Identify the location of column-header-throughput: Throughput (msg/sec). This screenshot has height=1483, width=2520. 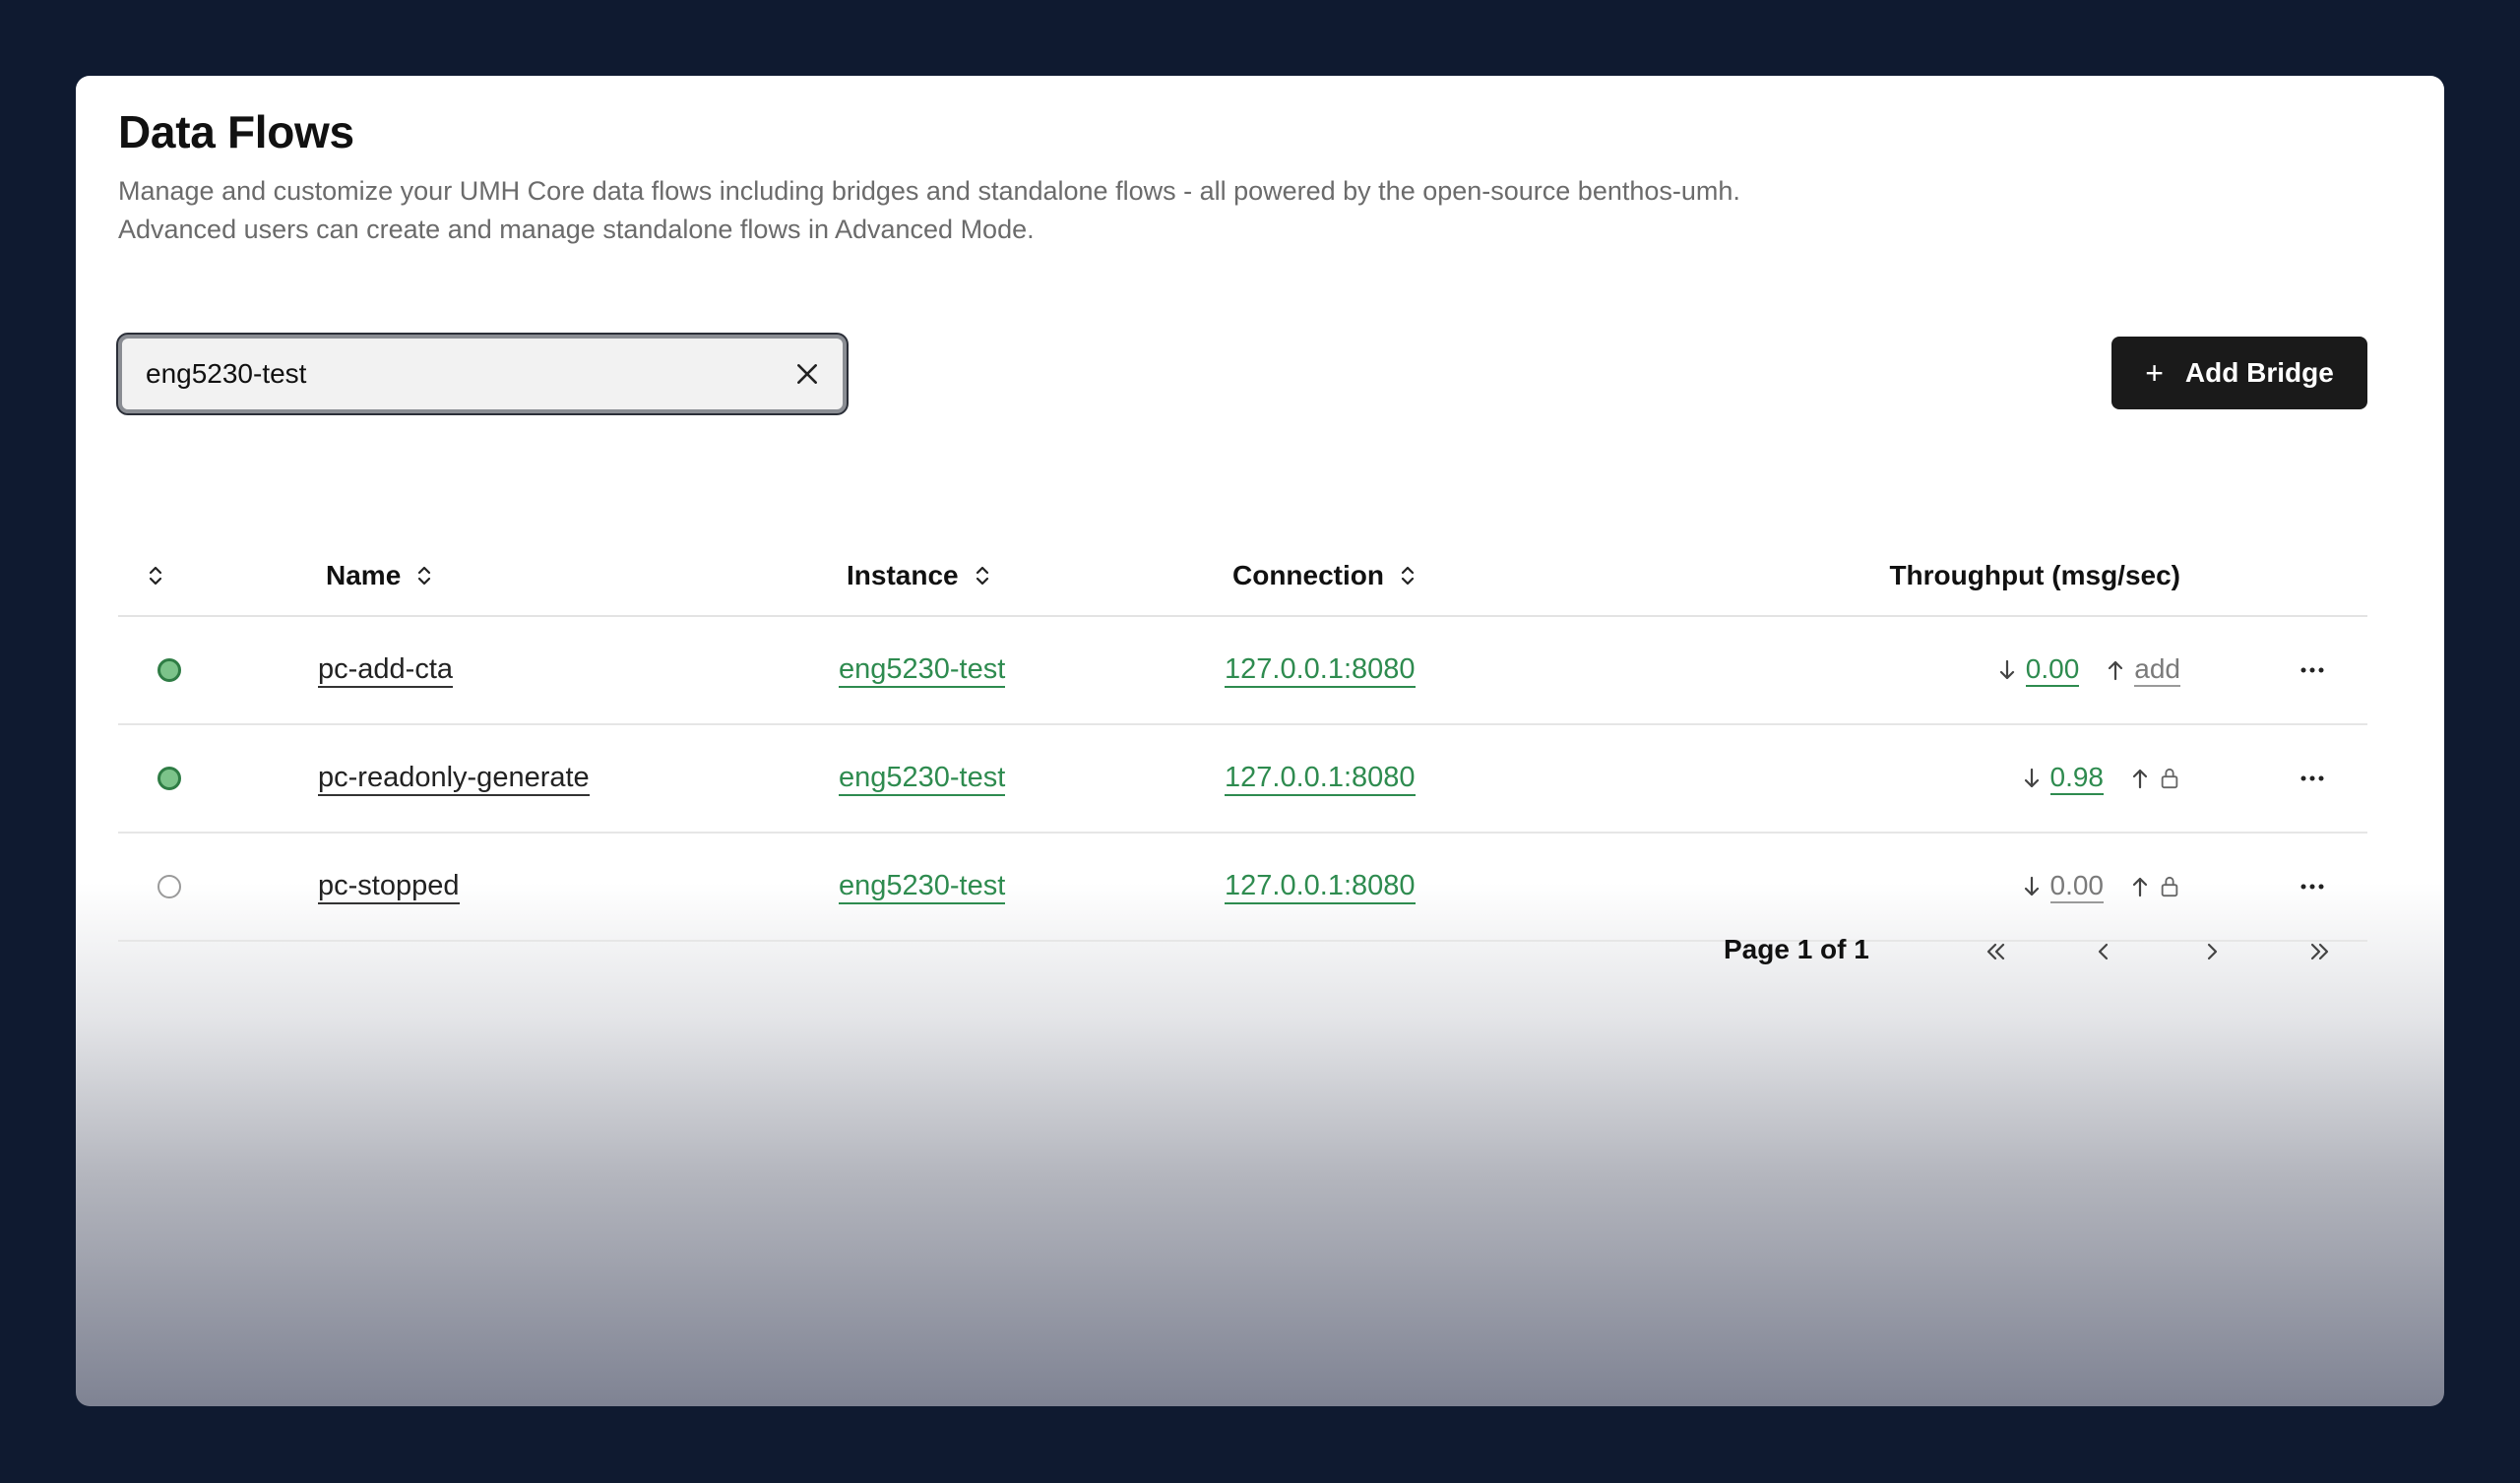
(2034, 575).